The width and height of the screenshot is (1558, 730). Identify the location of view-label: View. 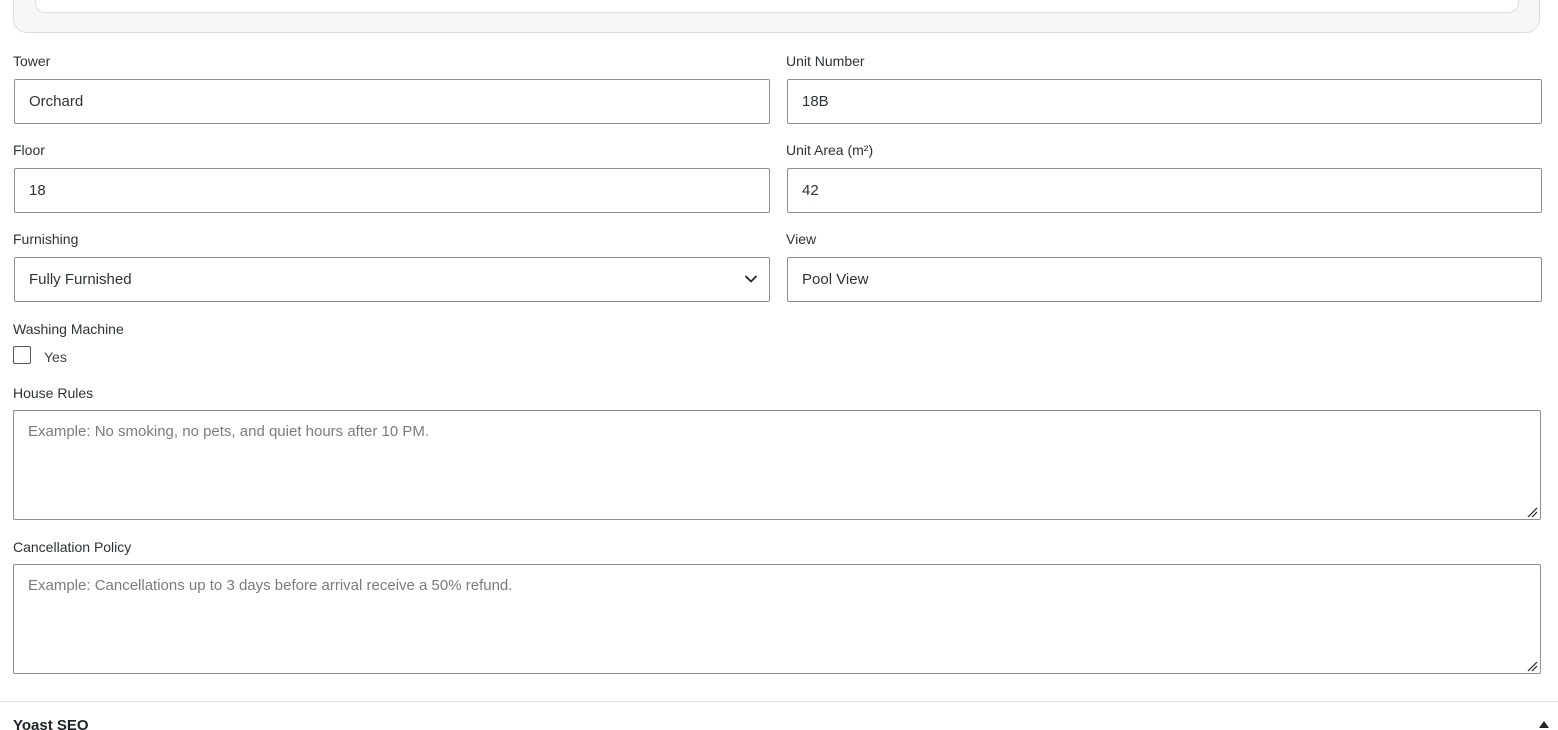
(801, 239).